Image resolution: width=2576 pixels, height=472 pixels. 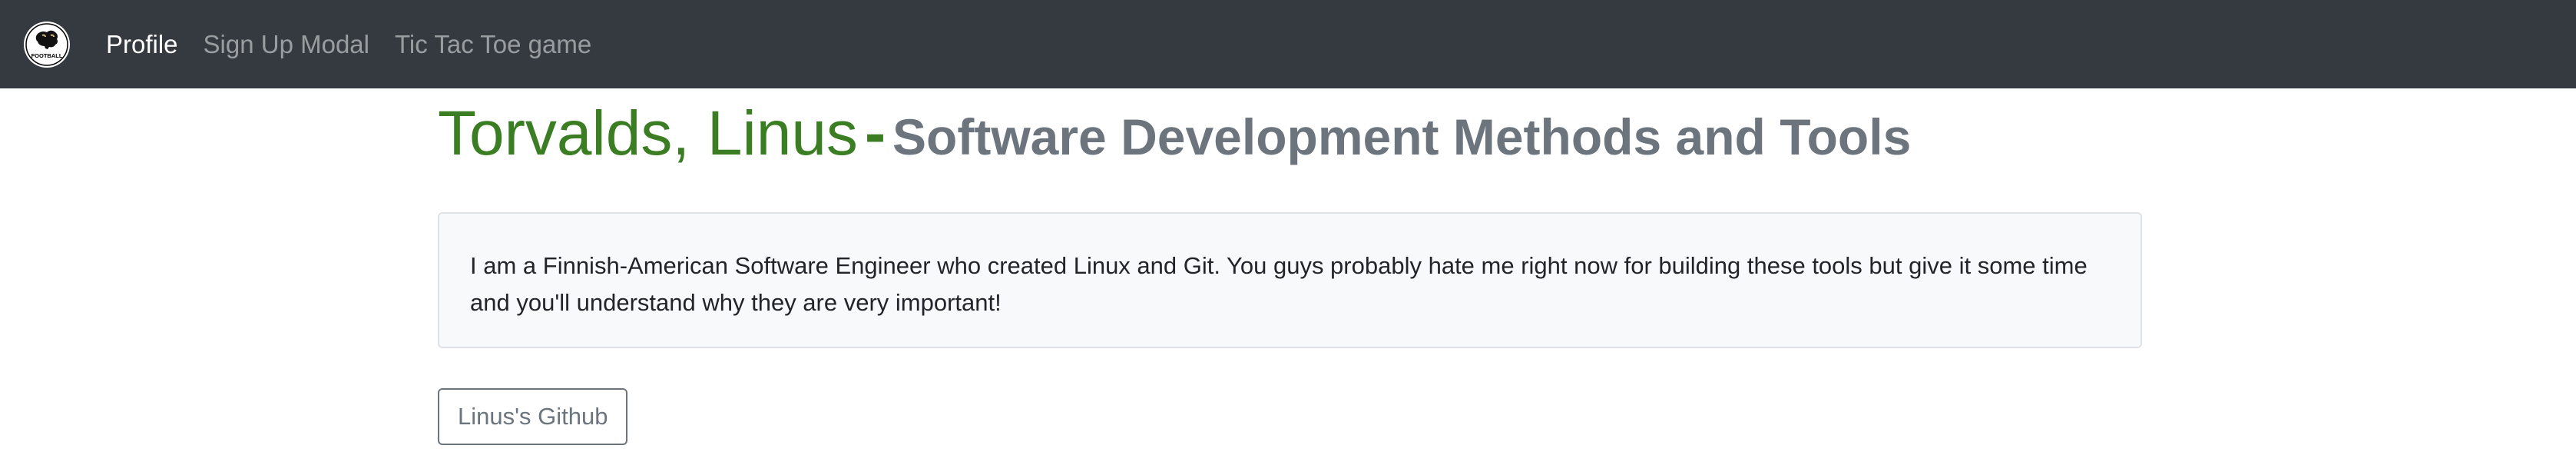 I want to click on course-title: Software Development Methods and Tools, so click(x=1402, y=136).